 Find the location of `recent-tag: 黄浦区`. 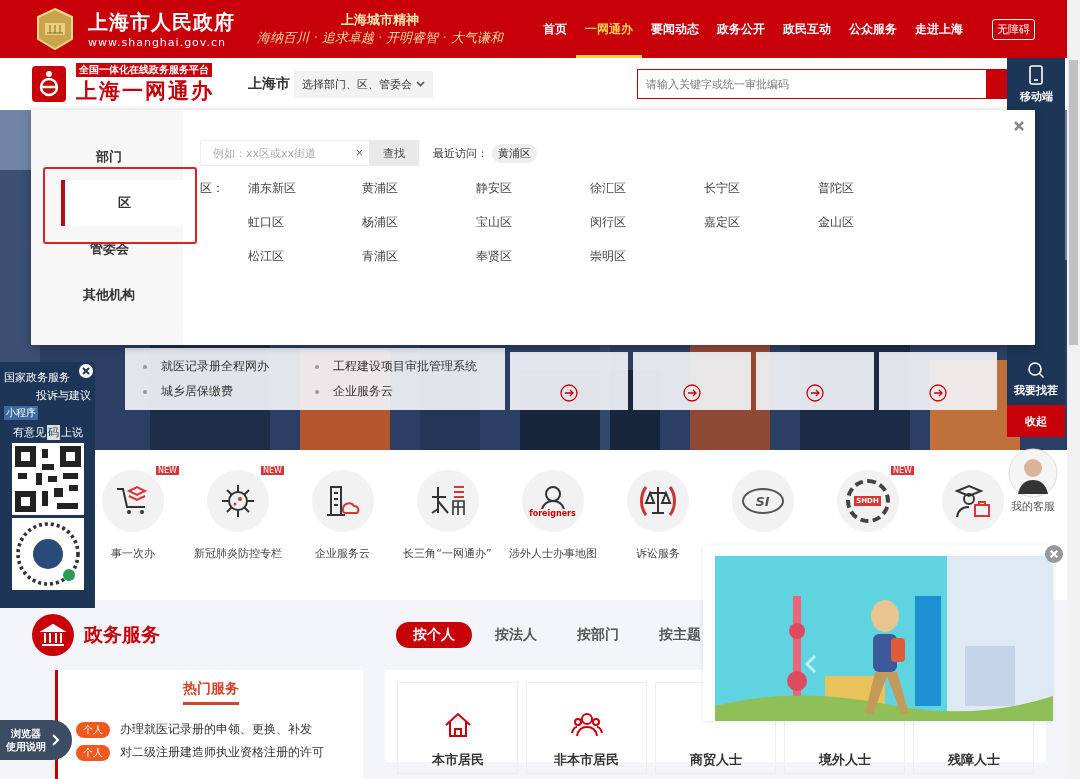

recent-tag: 黄浦区 is located at coordinates (514, 153).